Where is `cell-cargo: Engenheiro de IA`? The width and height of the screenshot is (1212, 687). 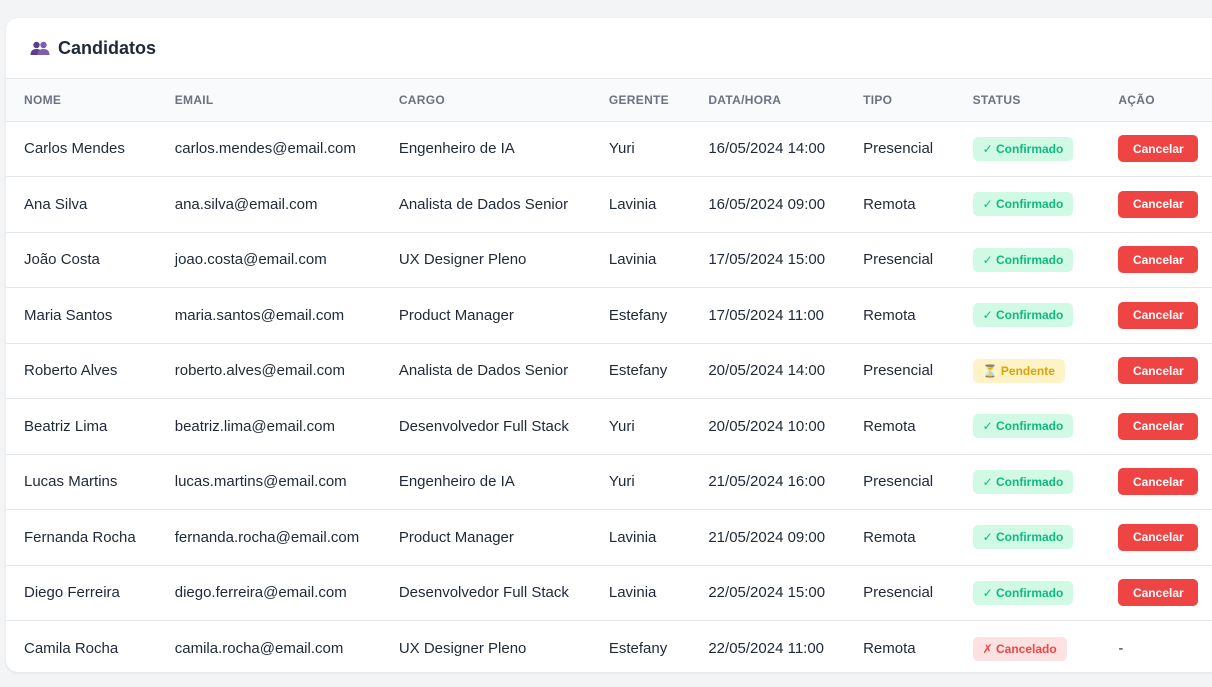
cell-cargo: Engenheiro de IA is located at coordinates (456, 482).